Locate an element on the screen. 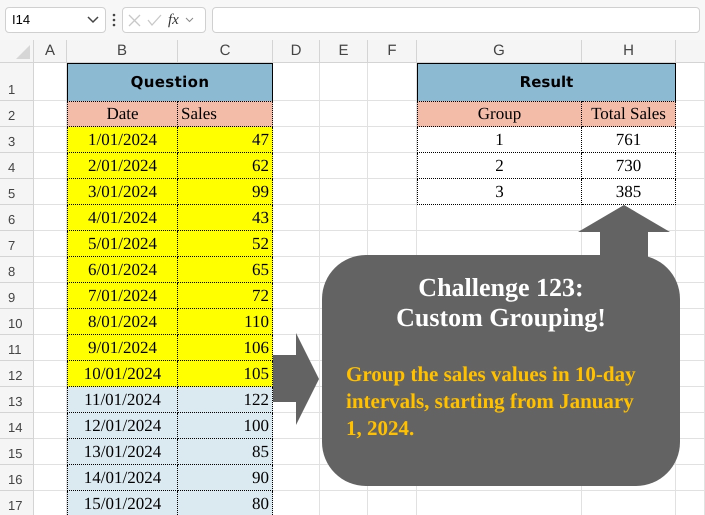 The height and width of the screenshot is (515, 705). callout-title: Challenge 123: Custom Grouping! is located at coordinates (501, 303).